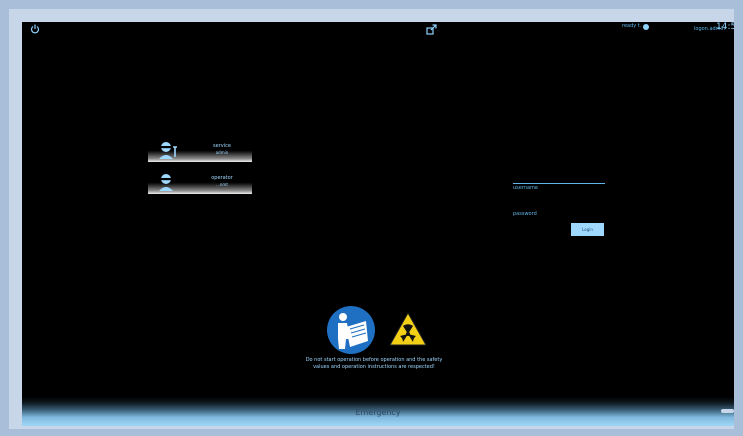 The width and height of the screenshot is (743, 436). What do you see at coordinates (351, 330) in the screenshot?
I see `read-manual-icon` at bounding box center [351, 330].